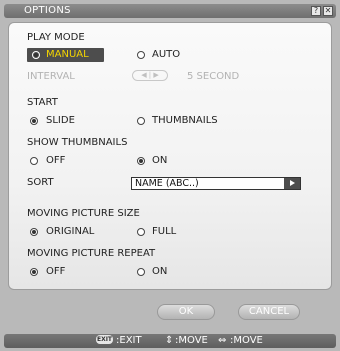 The image size is (340, 351). Describe the element at coordinates (269, 312) in the screenshot. I see `cancel-button: CANCEL` at that location.